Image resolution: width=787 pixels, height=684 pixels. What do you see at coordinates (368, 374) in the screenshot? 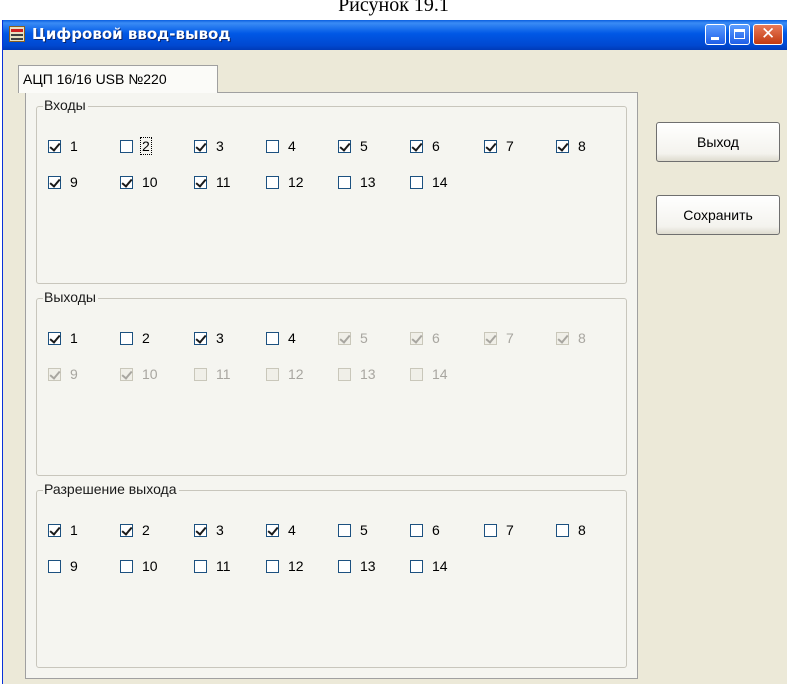
I see `checkbox-label: 13` at bounding box center [368, 374].